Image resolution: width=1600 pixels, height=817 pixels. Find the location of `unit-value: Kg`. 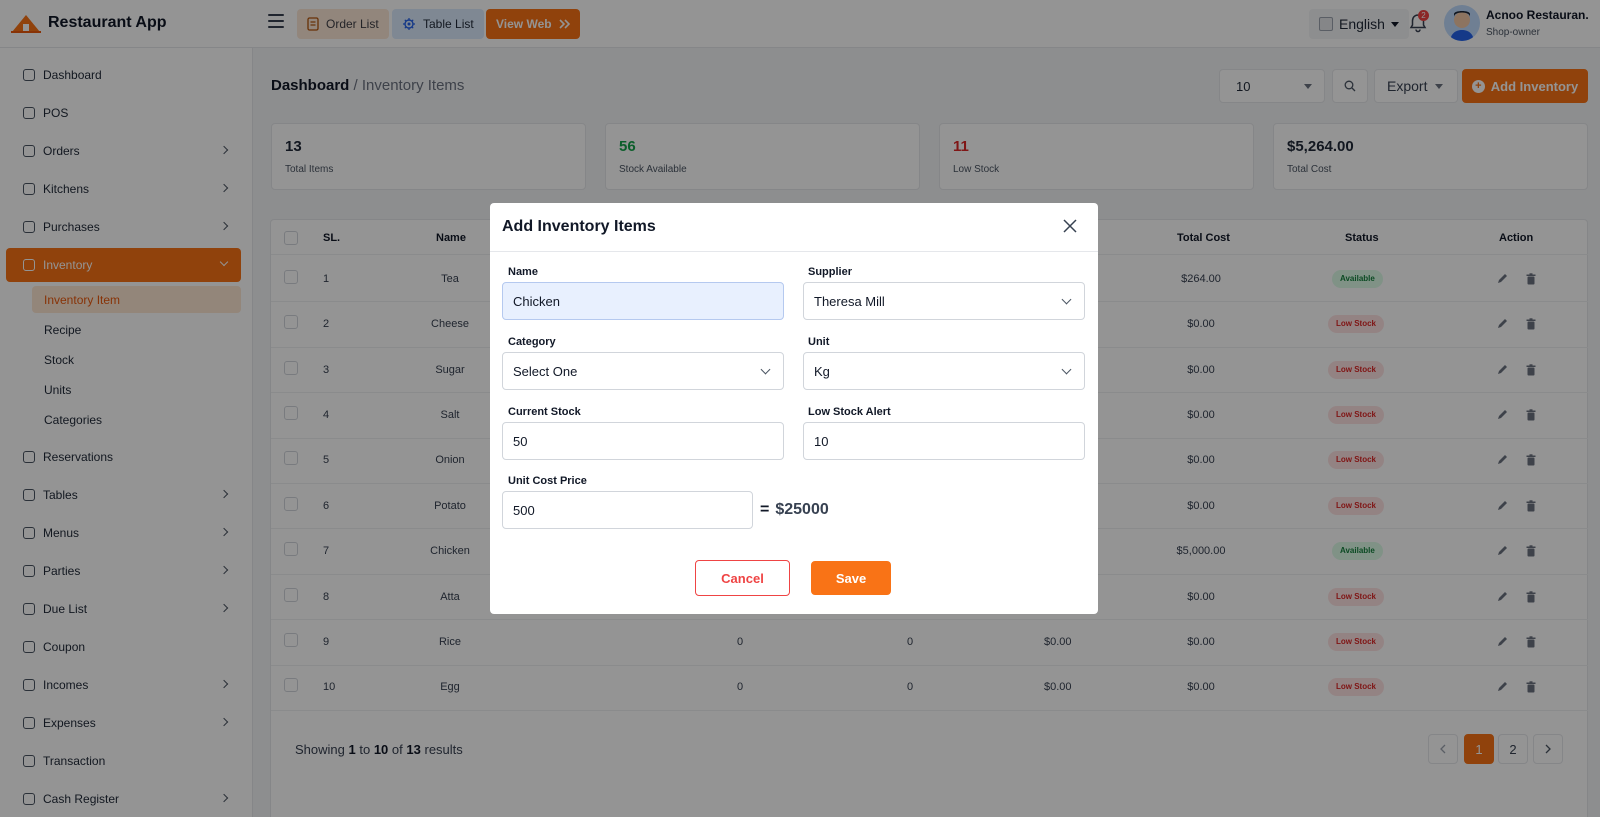

unit-value: Kg is located at coordinates (822, 371).